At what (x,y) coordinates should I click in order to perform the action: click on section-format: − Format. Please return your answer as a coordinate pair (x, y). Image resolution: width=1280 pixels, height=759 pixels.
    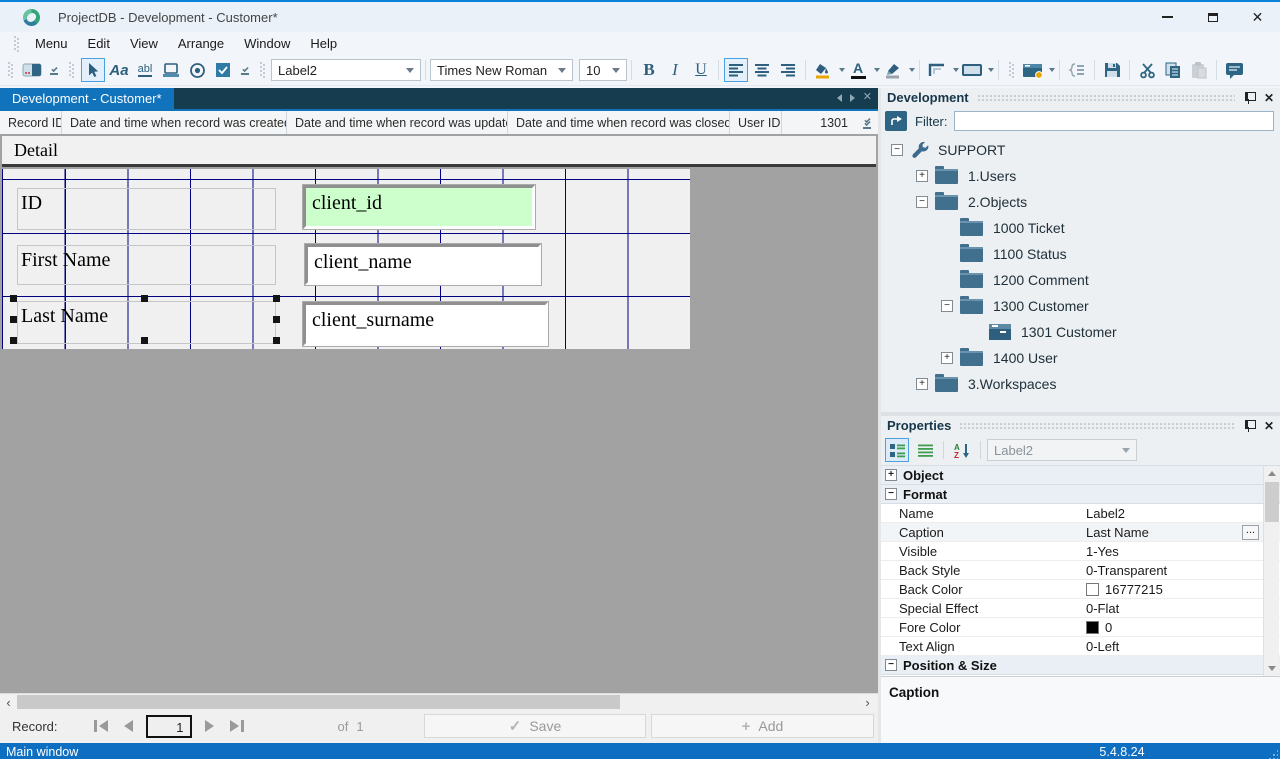
    Looking at the image, I should click on (1080, 494).